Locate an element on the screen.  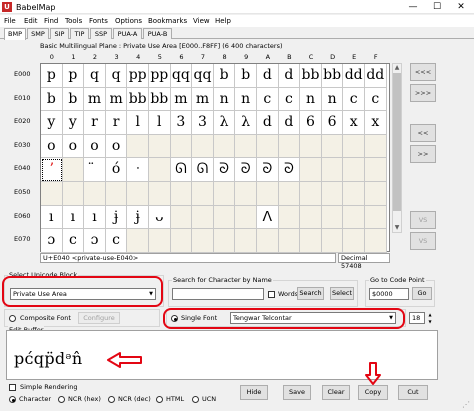
tab-smp: SMP is located at coordinates (38, 33).